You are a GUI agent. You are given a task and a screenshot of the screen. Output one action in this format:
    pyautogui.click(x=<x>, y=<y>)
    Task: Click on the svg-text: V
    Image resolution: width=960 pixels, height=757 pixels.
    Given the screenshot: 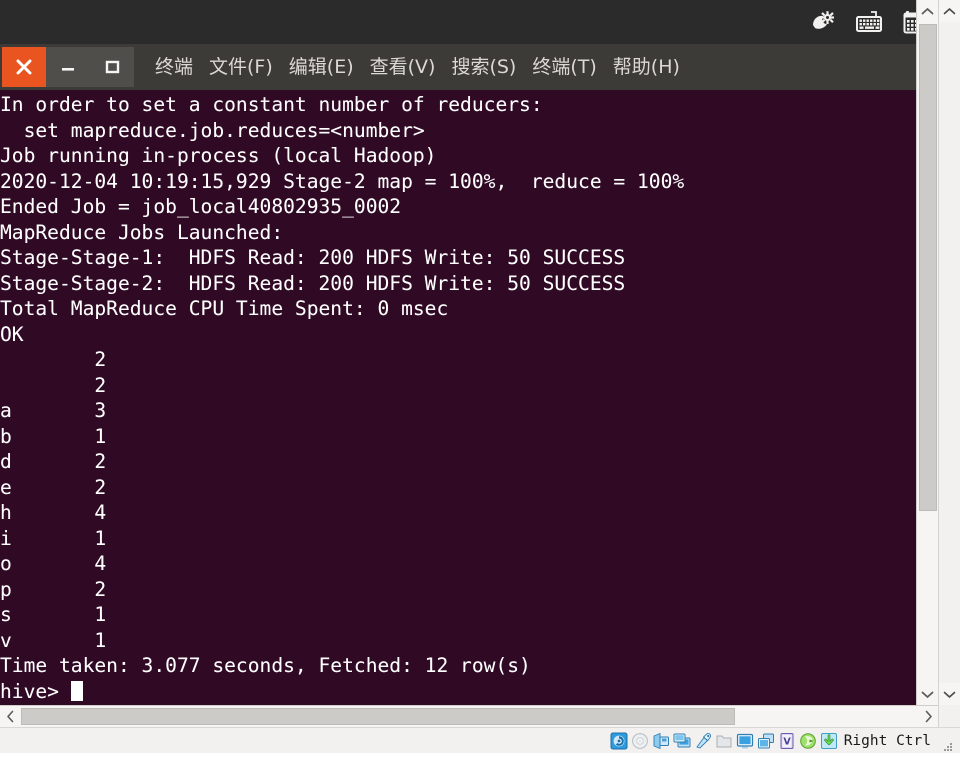 What is the action you would take?
    pyautogui.click(x=787, y=741)
    